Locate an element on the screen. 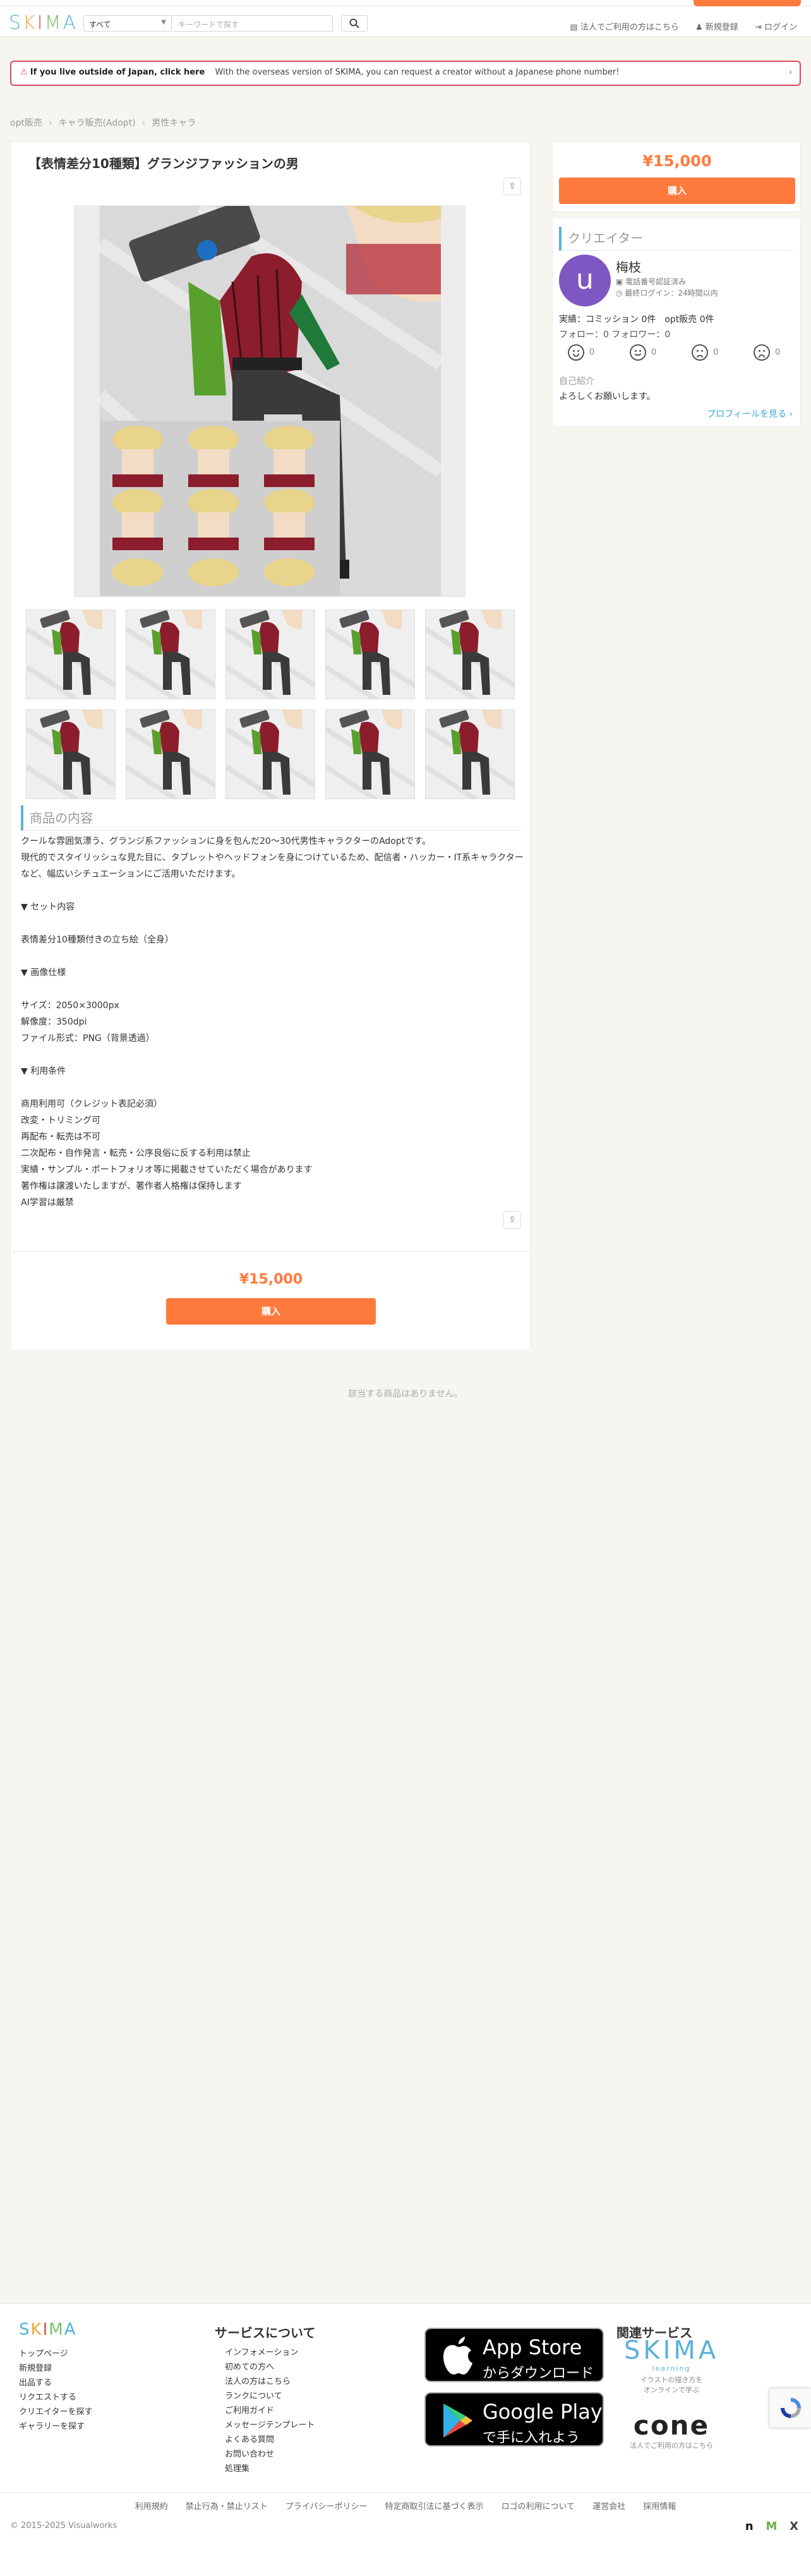 Image resolution: width=811 pixels, height=2576 pixels. login-link: ⇥ ログイン is located at coordinates (776, 27).